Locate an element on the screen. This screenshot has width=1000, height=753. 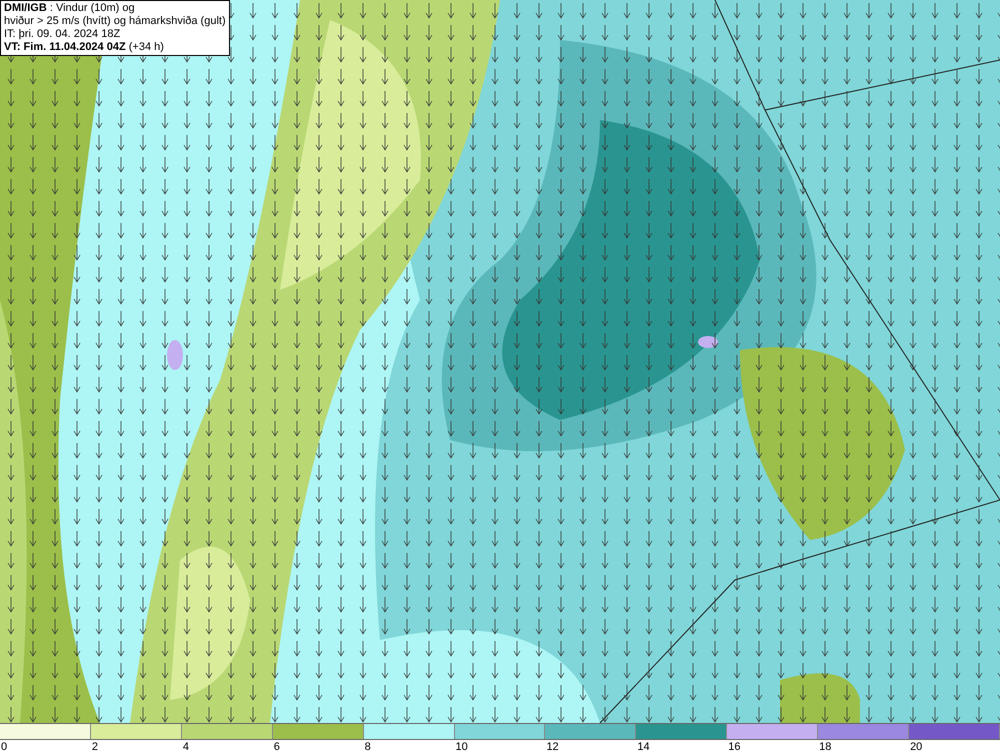
title-line: hviður > 25 m/s (hvítt) og hámarkshviða (gult) is located at coordinates (115, 21).